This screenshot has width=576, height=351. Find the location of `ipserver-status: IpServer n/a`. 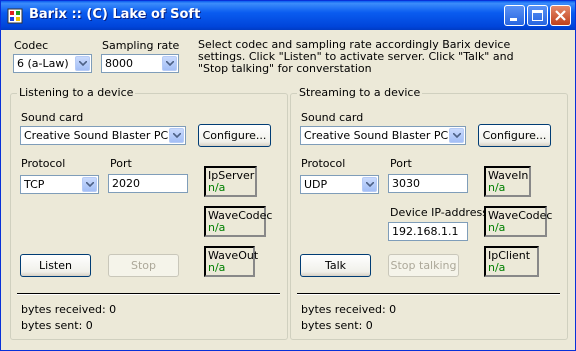

ipserver-status: IpServer n/a is located at coordinates (230, 181).